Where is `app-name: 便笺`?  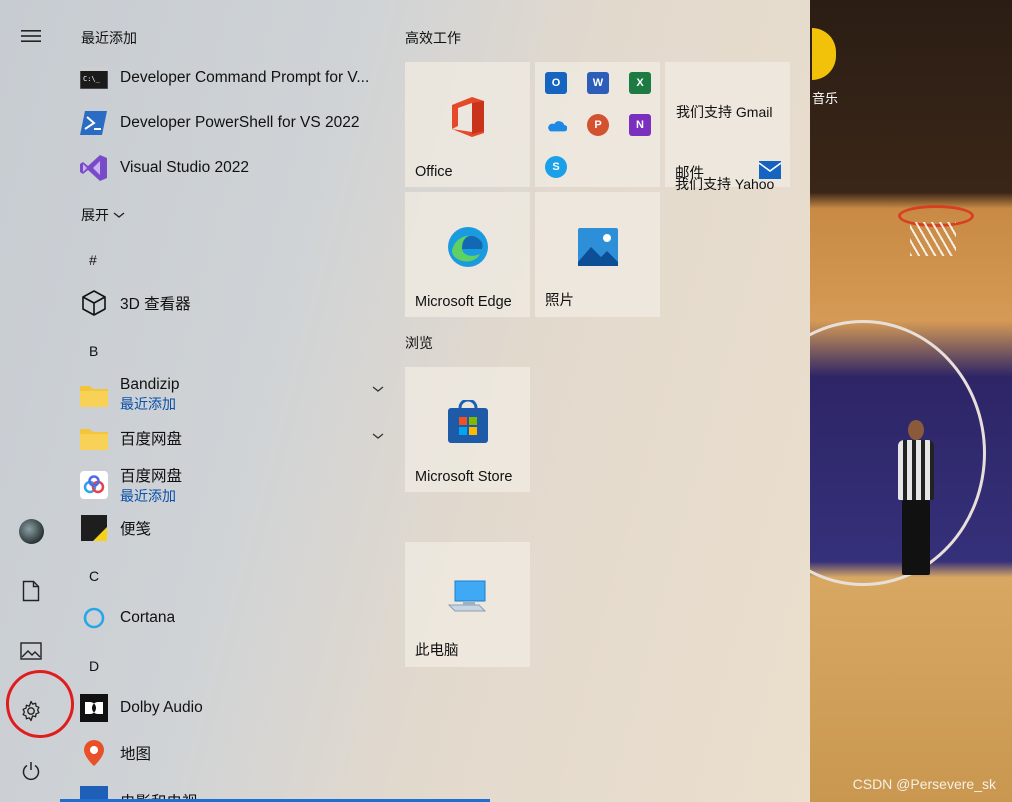 app-name: 便笺 is located at coordinates (136, 529).